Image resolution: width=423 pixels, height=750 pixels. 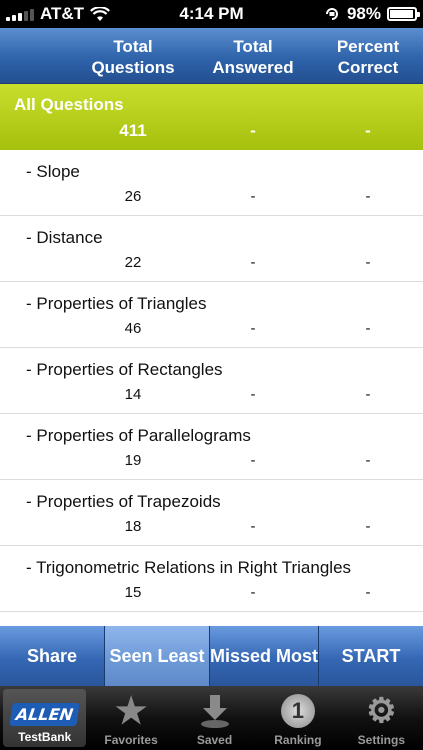 I want to click on topic-label: - Properties of Parallelograms, so click(x=138, y=435).